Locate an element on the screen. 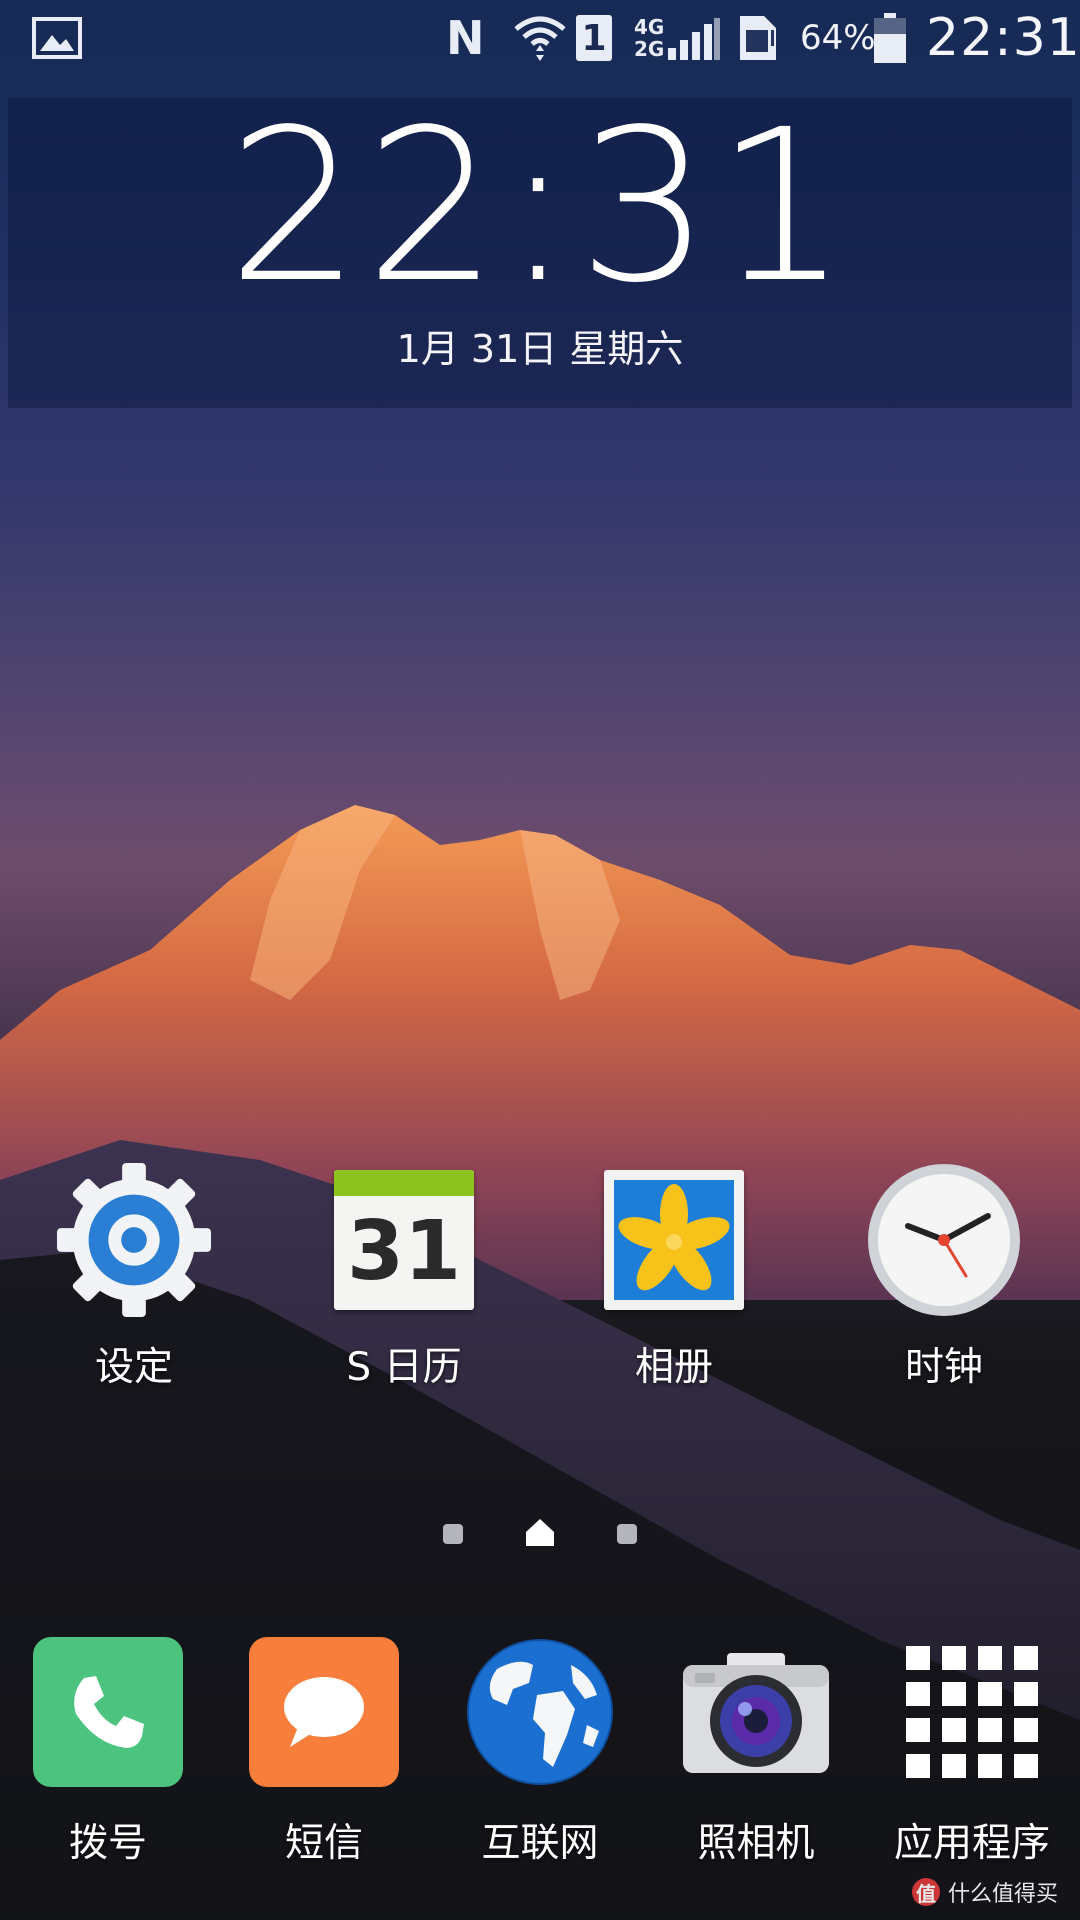 The height and width of the screenshot is (1920, 1080). app-clock: 时钟 is located at coordinates (944, 1276).